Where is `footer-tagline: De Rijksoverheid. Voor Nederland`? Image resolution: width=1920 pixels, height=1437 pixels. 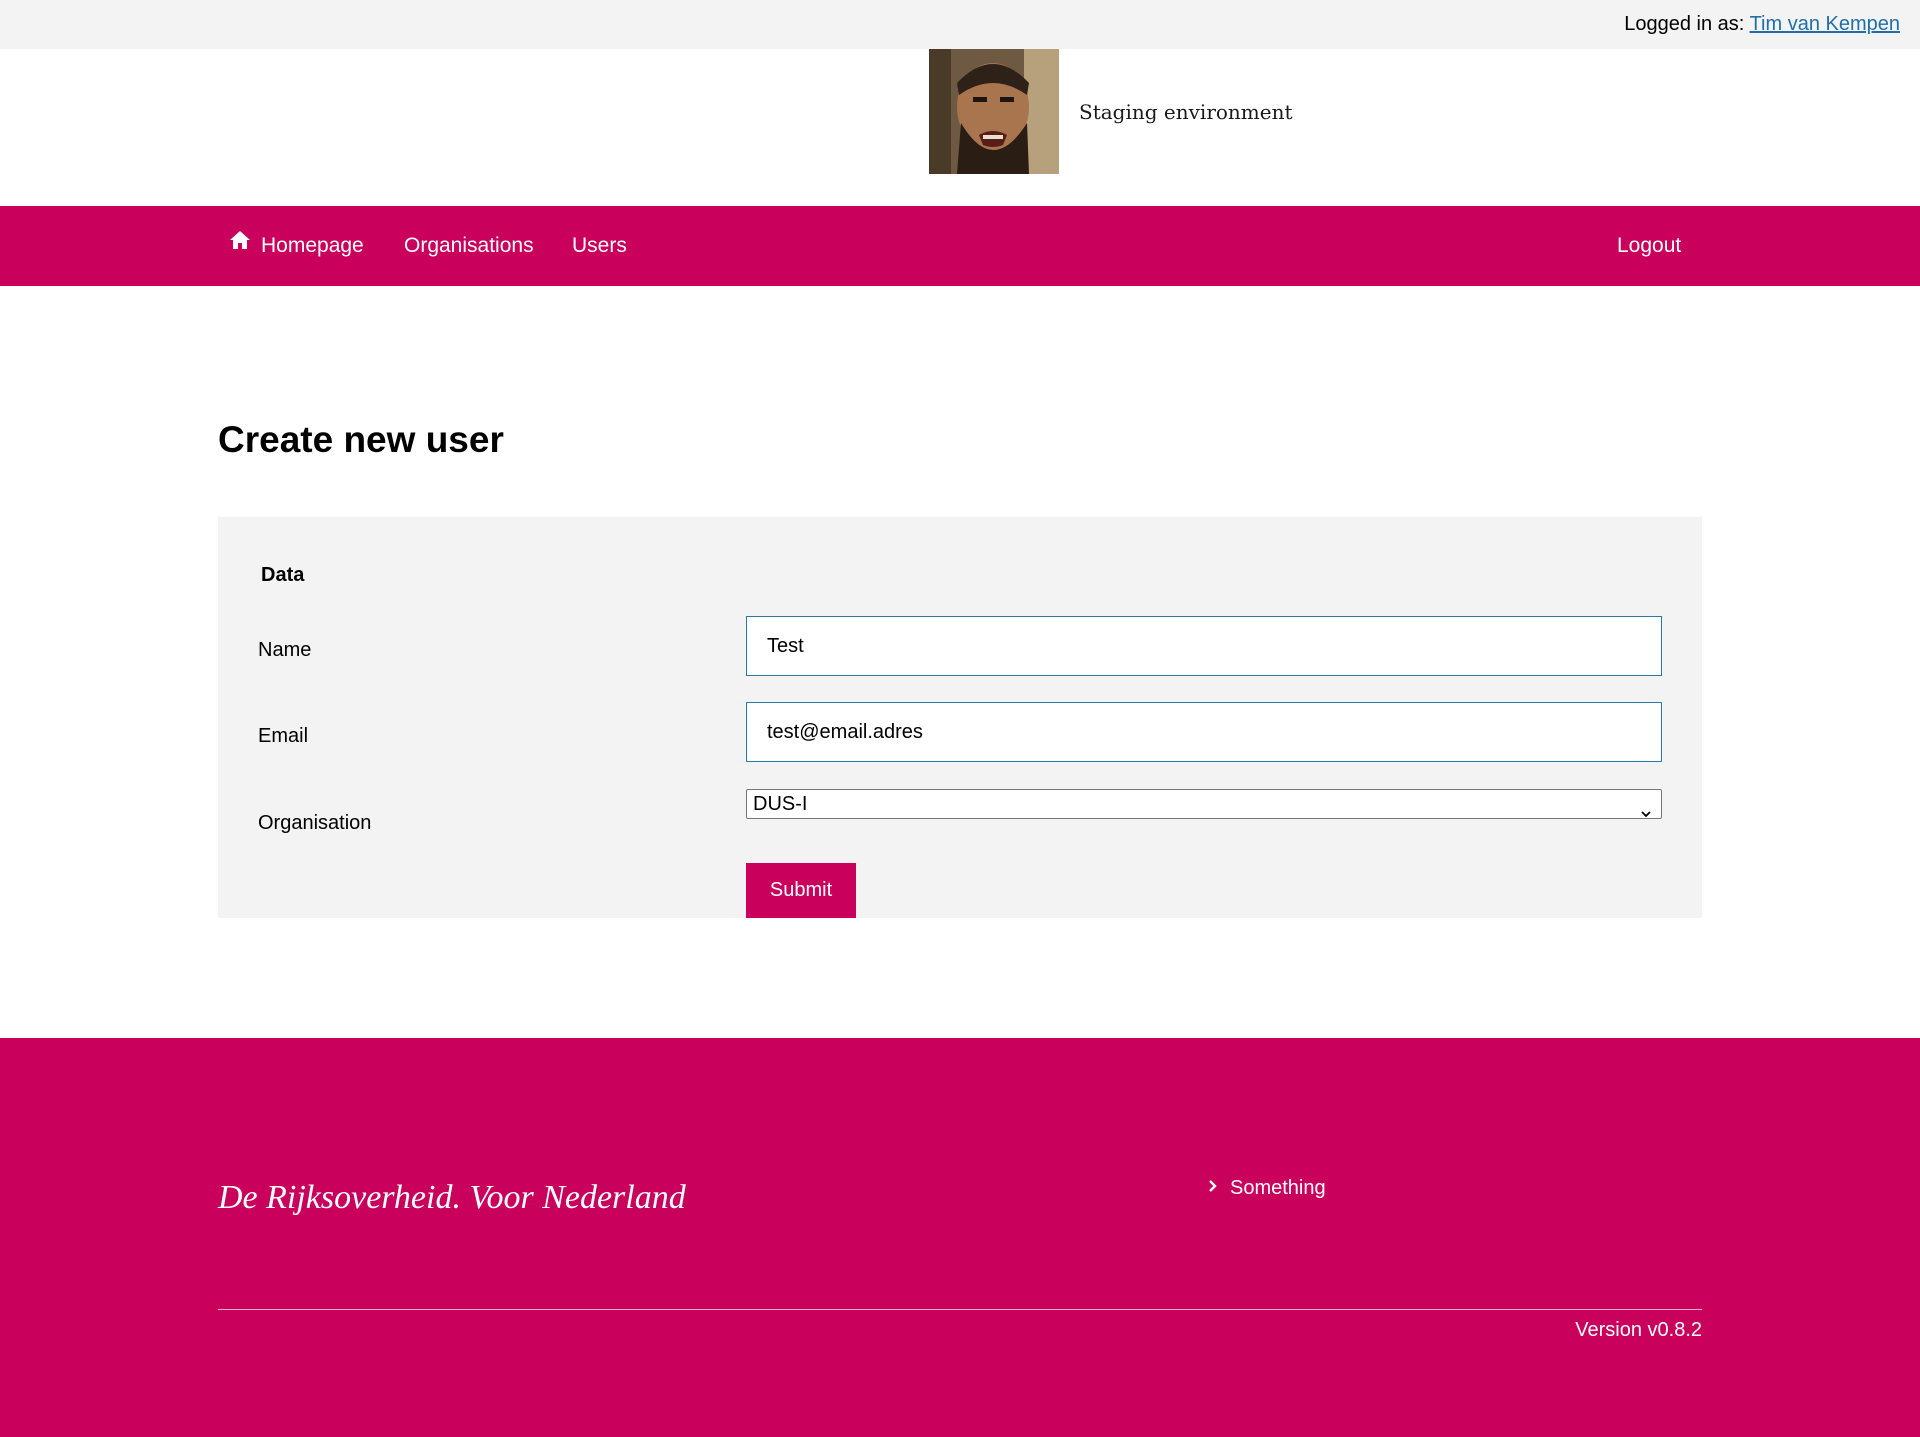
footer-tagline: De Rijksoverheid. Voor Nederland is located at coordinates (452, 1197).